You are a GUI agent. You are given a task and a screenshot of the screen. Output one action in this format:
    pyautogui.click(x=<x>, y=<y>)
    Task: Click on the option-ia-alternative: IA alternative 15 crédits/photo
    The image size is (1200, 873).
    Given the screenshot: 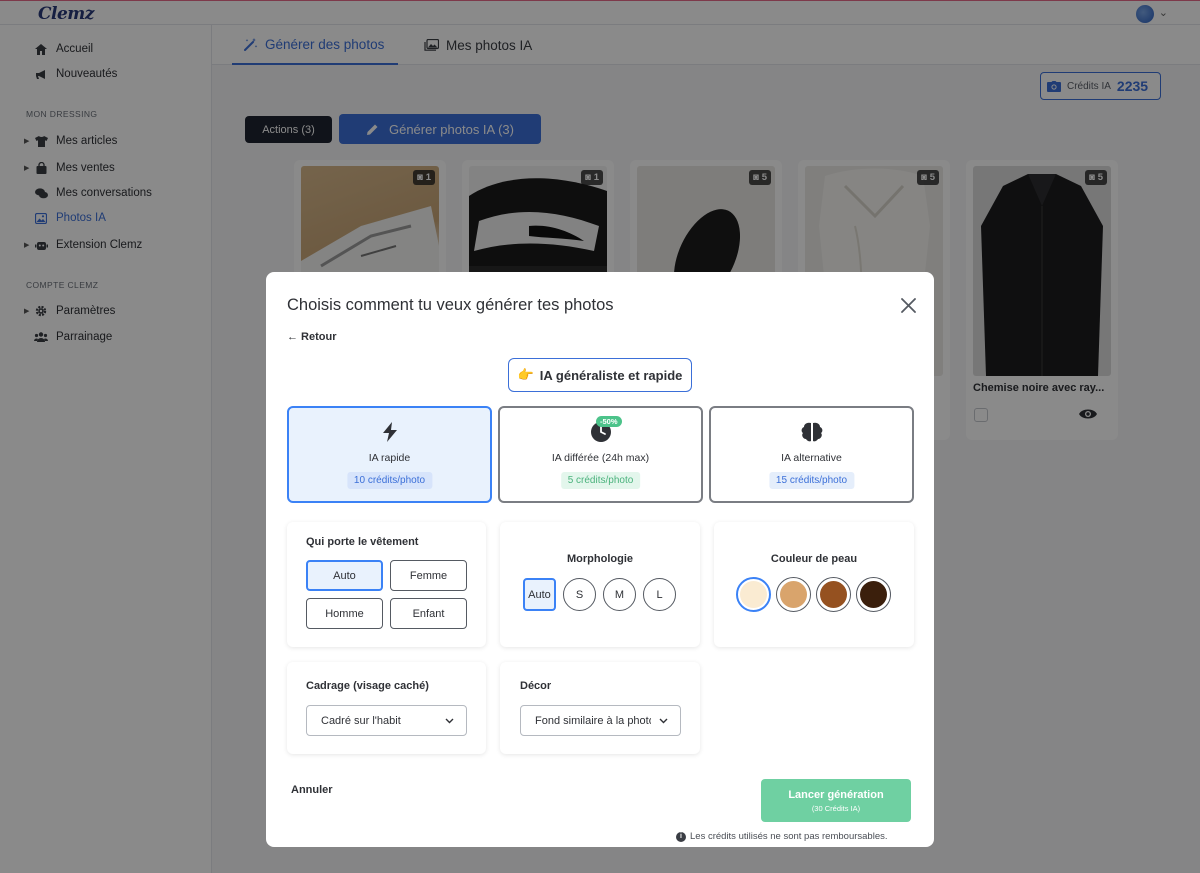 What is the action you would take?
    pyautogui.click(x=811, y=454)
    